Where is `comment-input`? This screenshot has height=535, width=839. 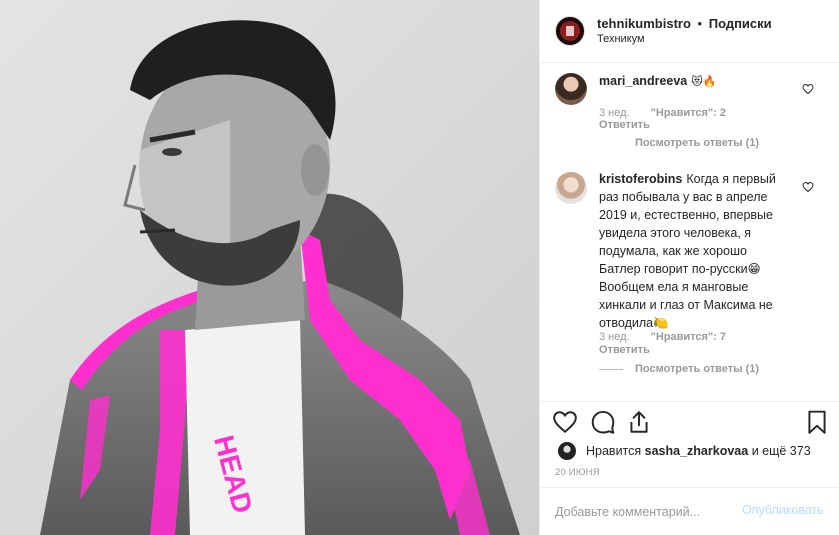 comment-input is located at coordinates (650, 512).